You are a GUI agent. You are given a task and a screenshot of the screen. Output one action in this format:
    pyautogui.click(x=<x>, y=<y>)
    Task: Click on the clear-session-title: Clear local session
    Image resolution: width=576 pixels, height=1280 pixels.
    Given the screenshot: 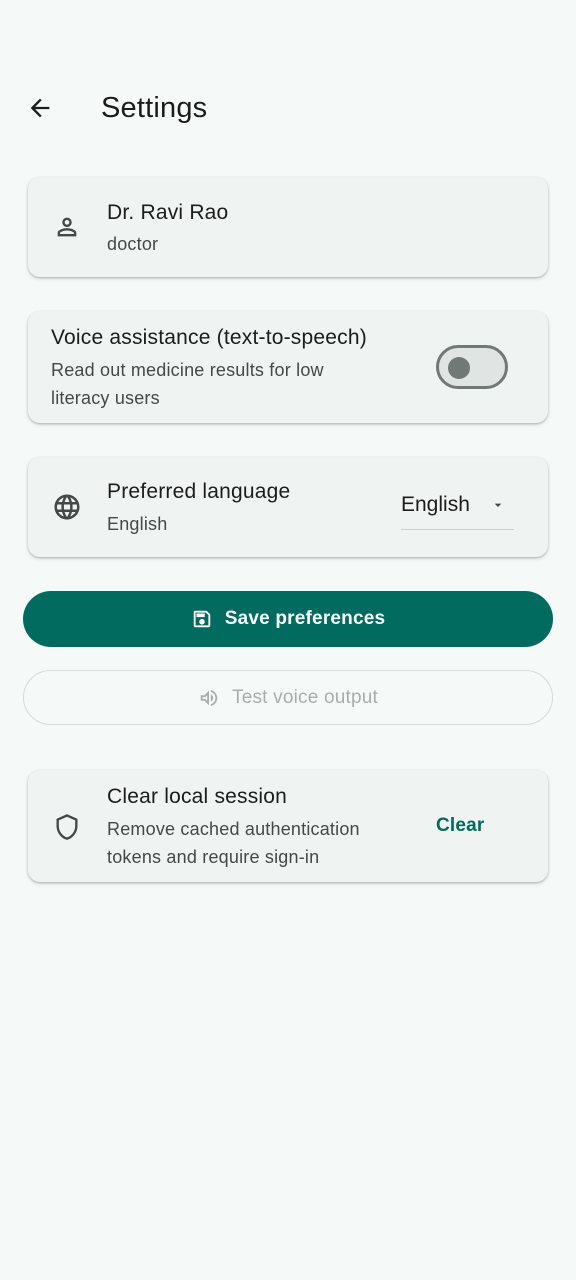 What is the action you would take?
    pyautogui.click(x=197, y=796)
    